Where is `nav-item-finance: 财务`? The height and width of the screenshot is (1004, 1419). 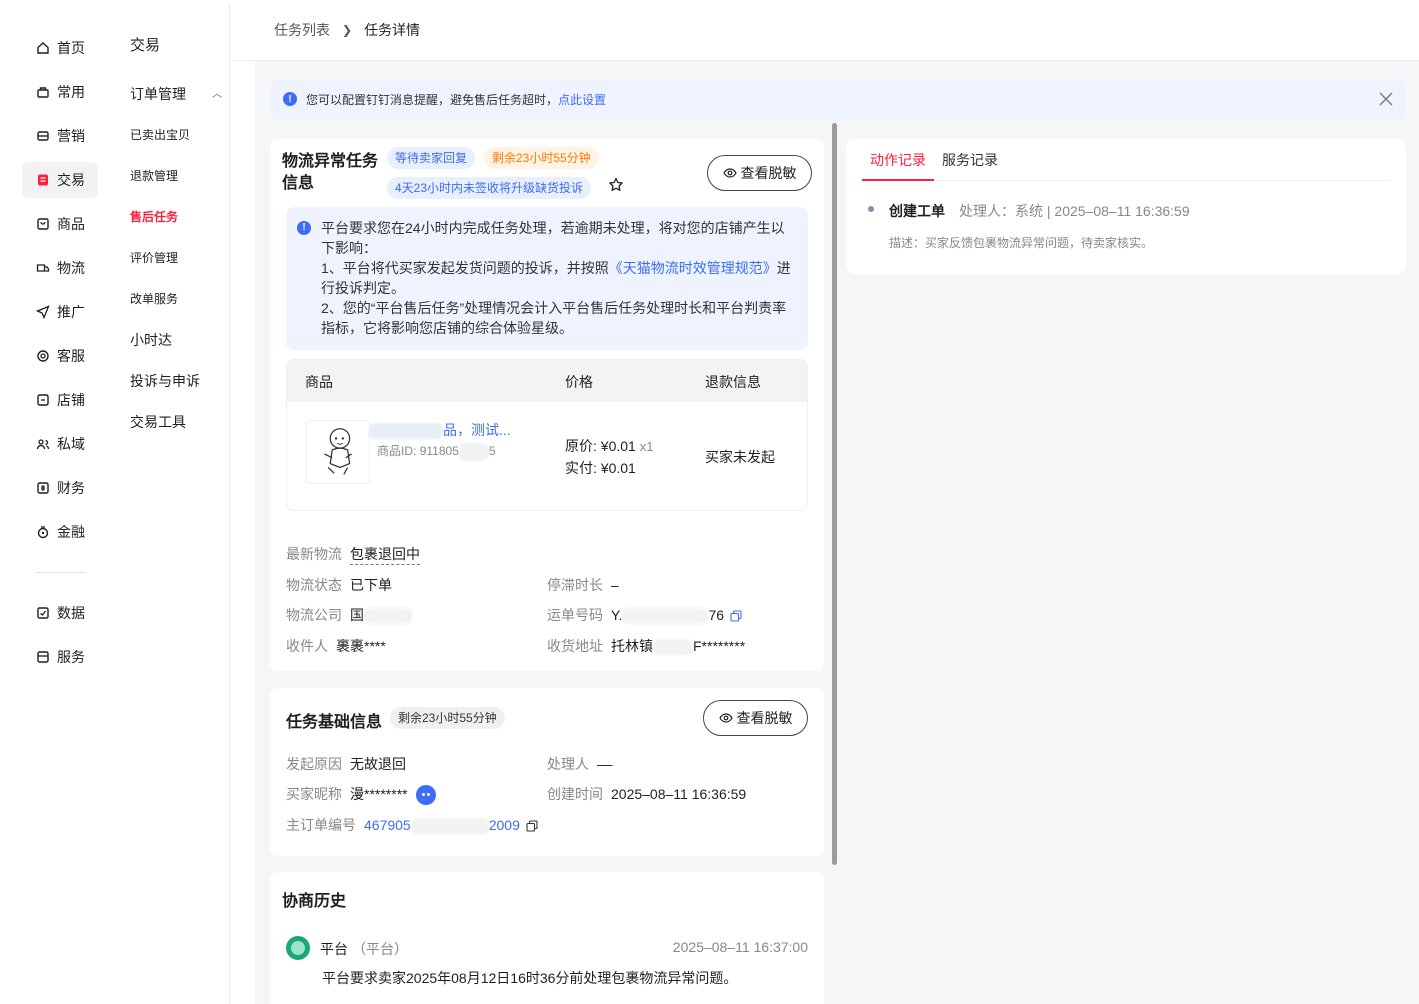
nav-item-finance: 财务 is located at coordinates (60, 488).